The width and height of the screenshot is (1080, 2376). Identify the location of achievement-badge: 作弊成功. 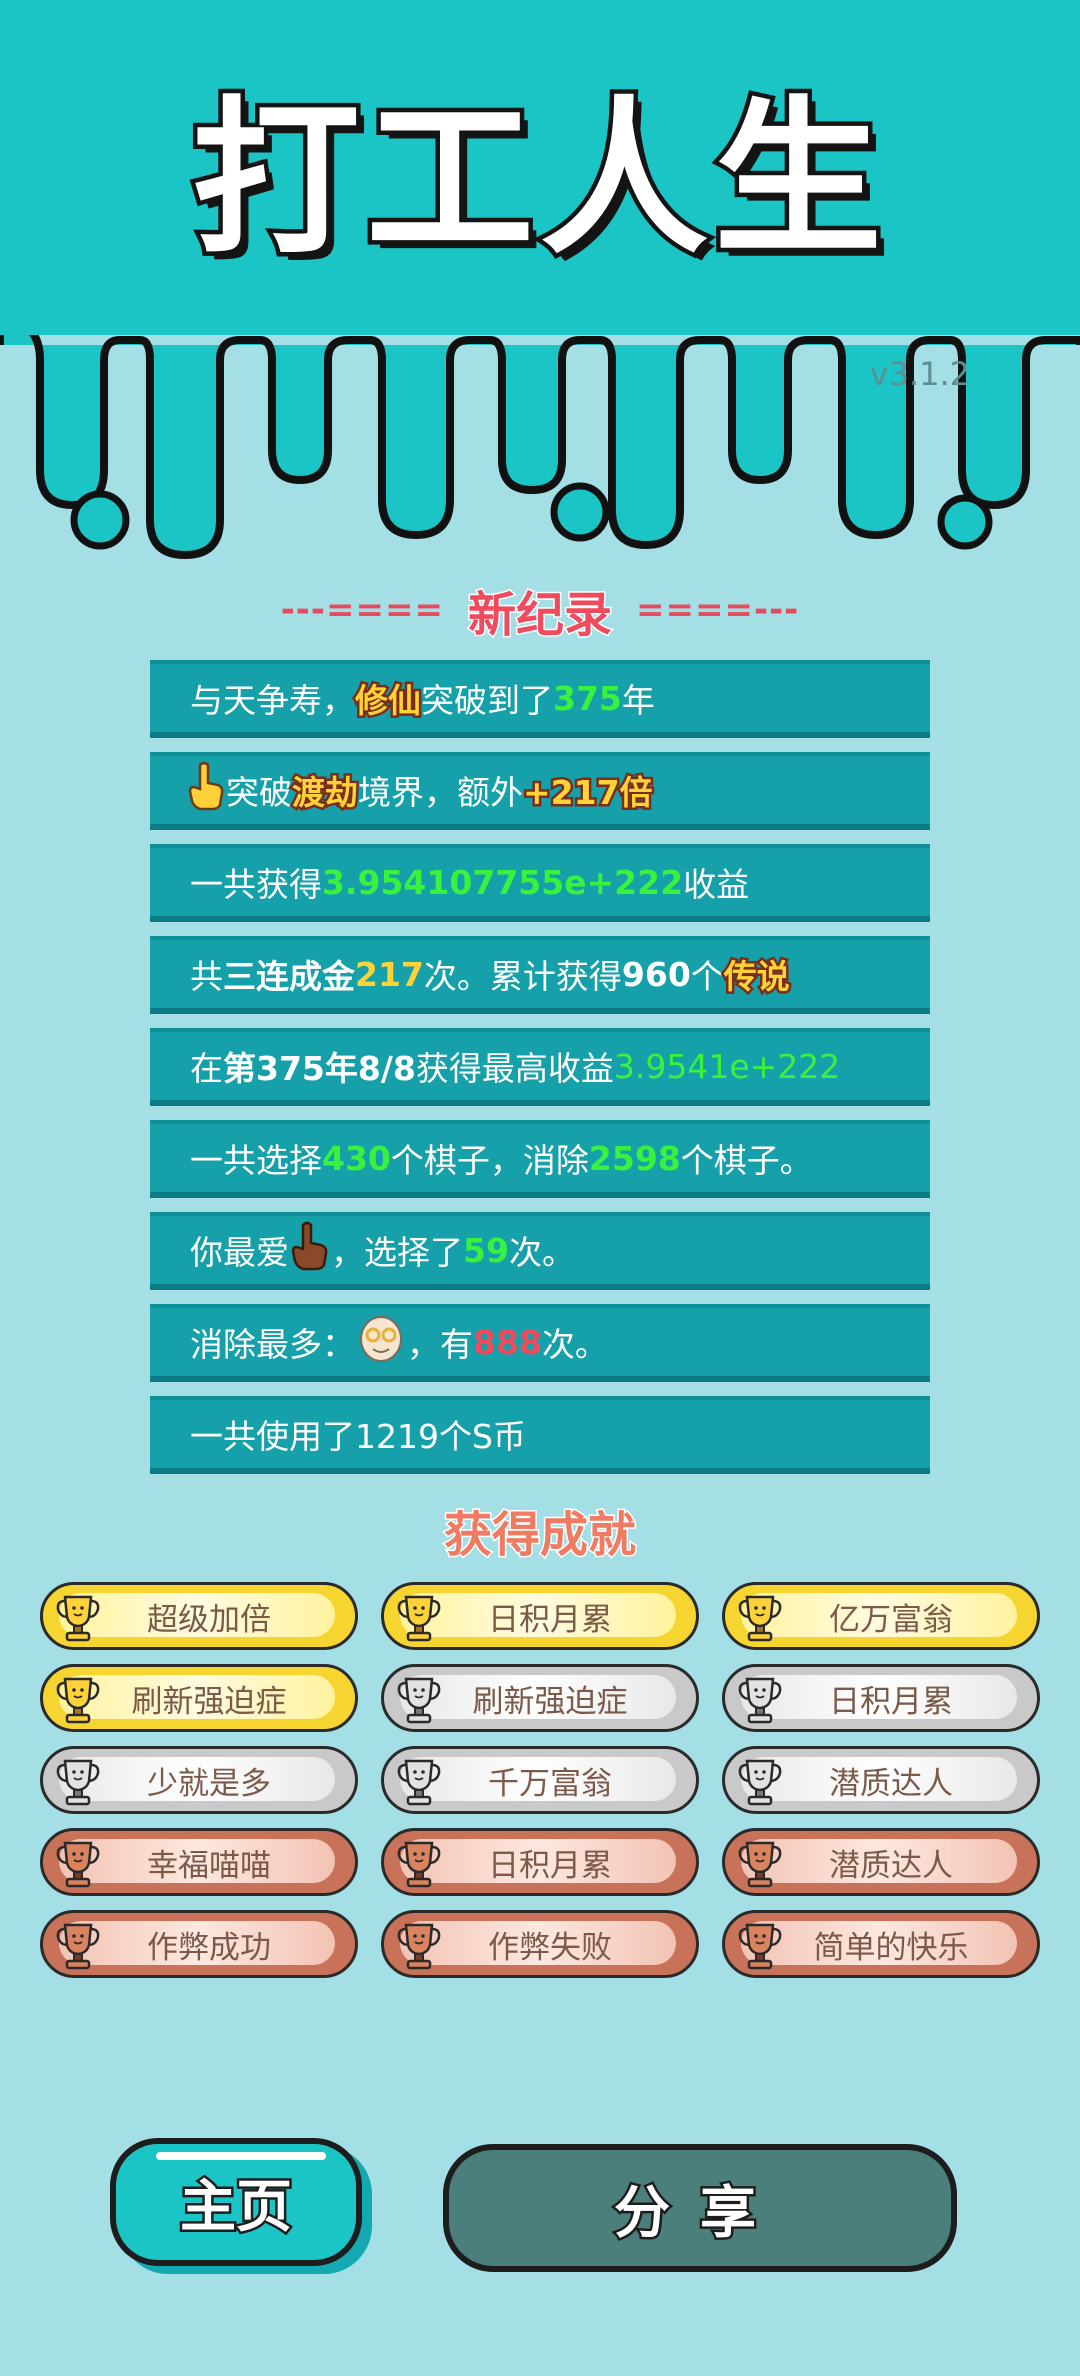
(199, 1944).